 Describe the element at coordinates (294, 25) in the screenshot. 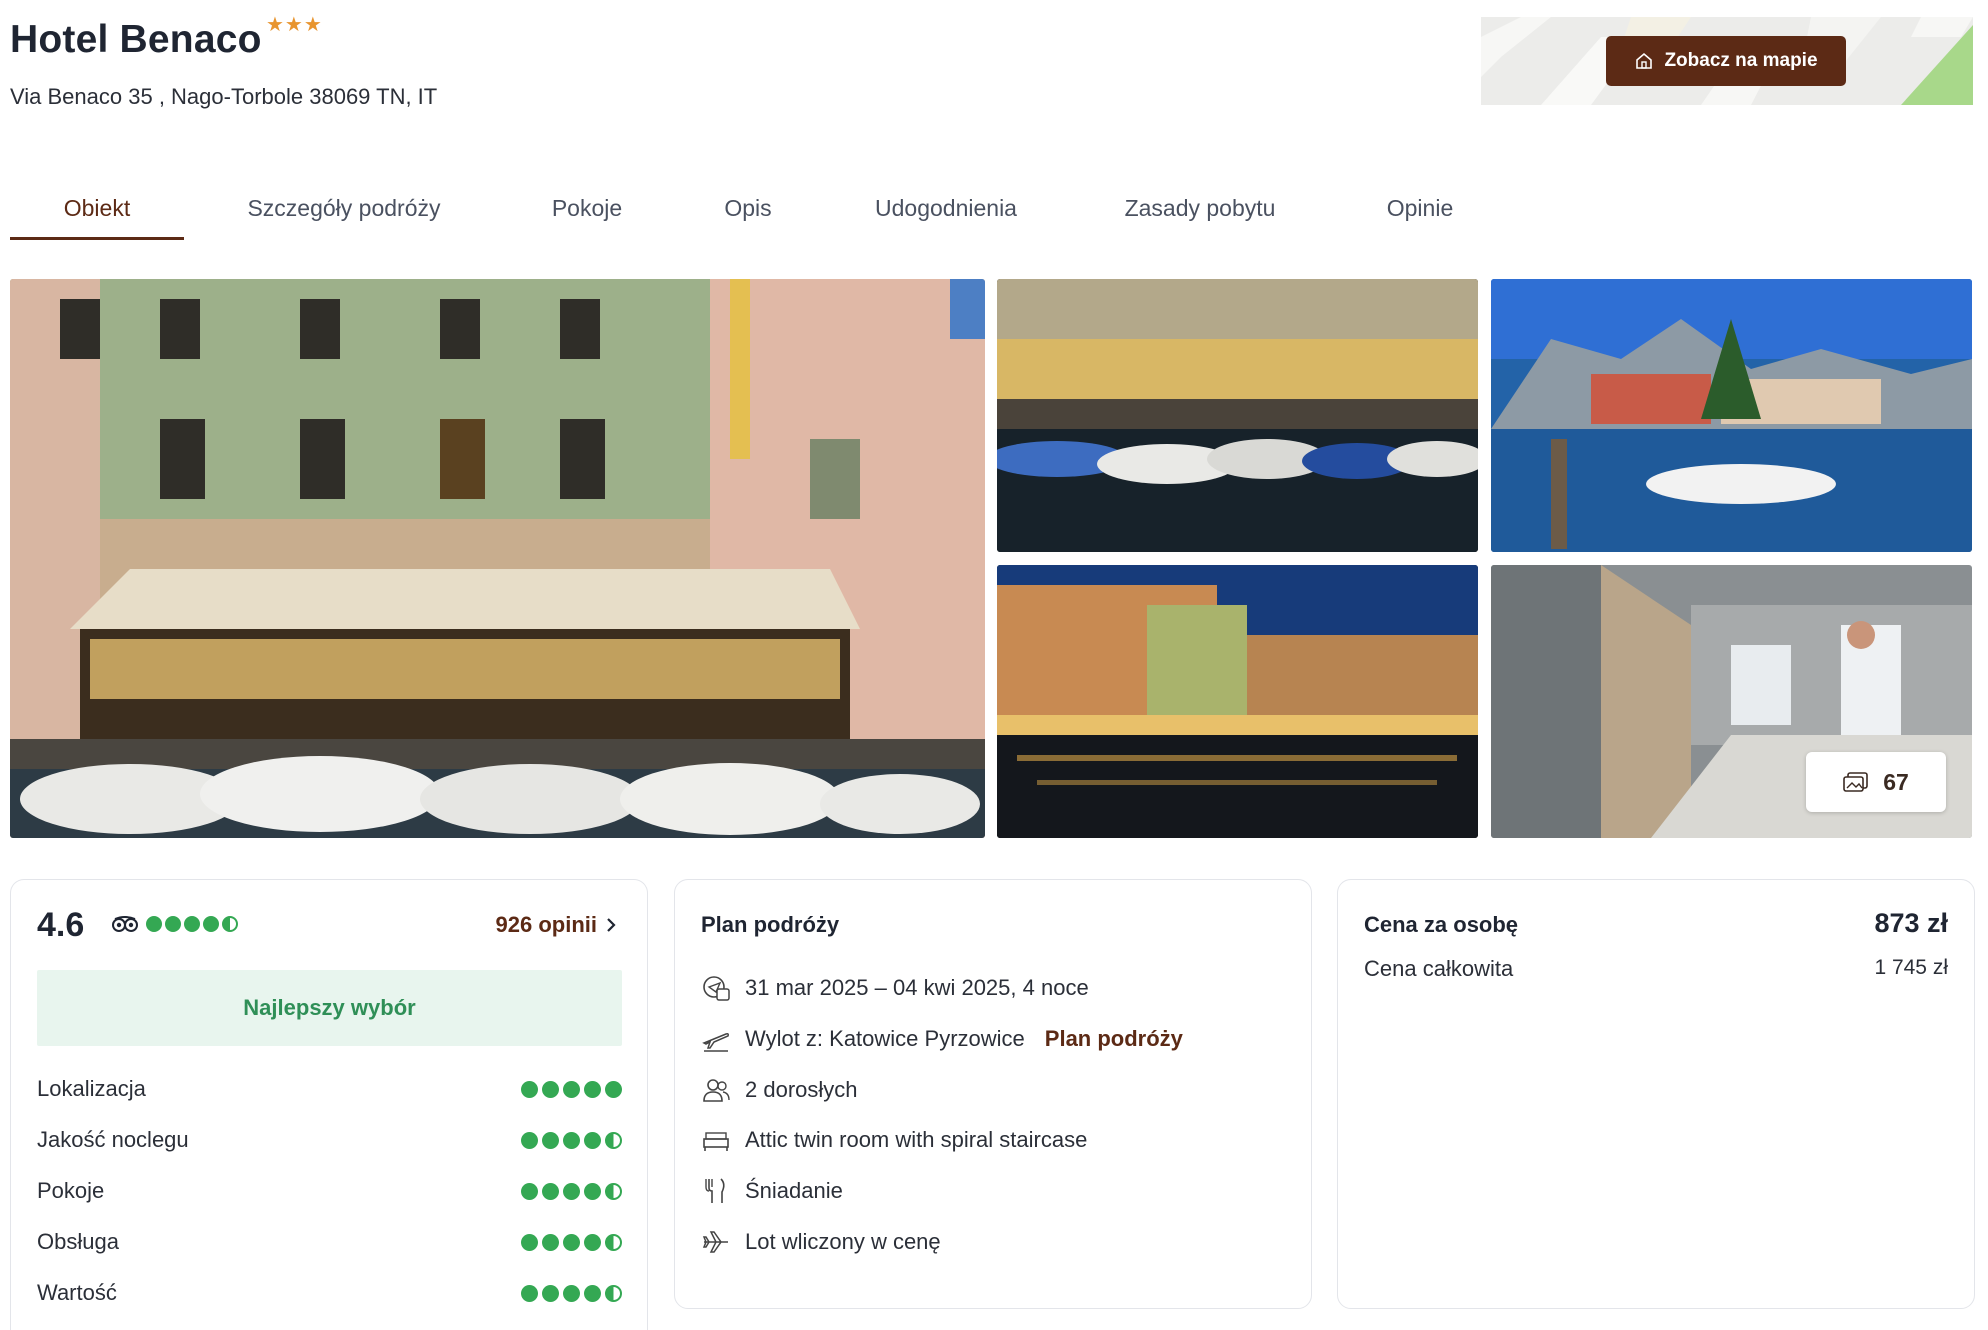

I see `star-rating: ★★★` at that location.